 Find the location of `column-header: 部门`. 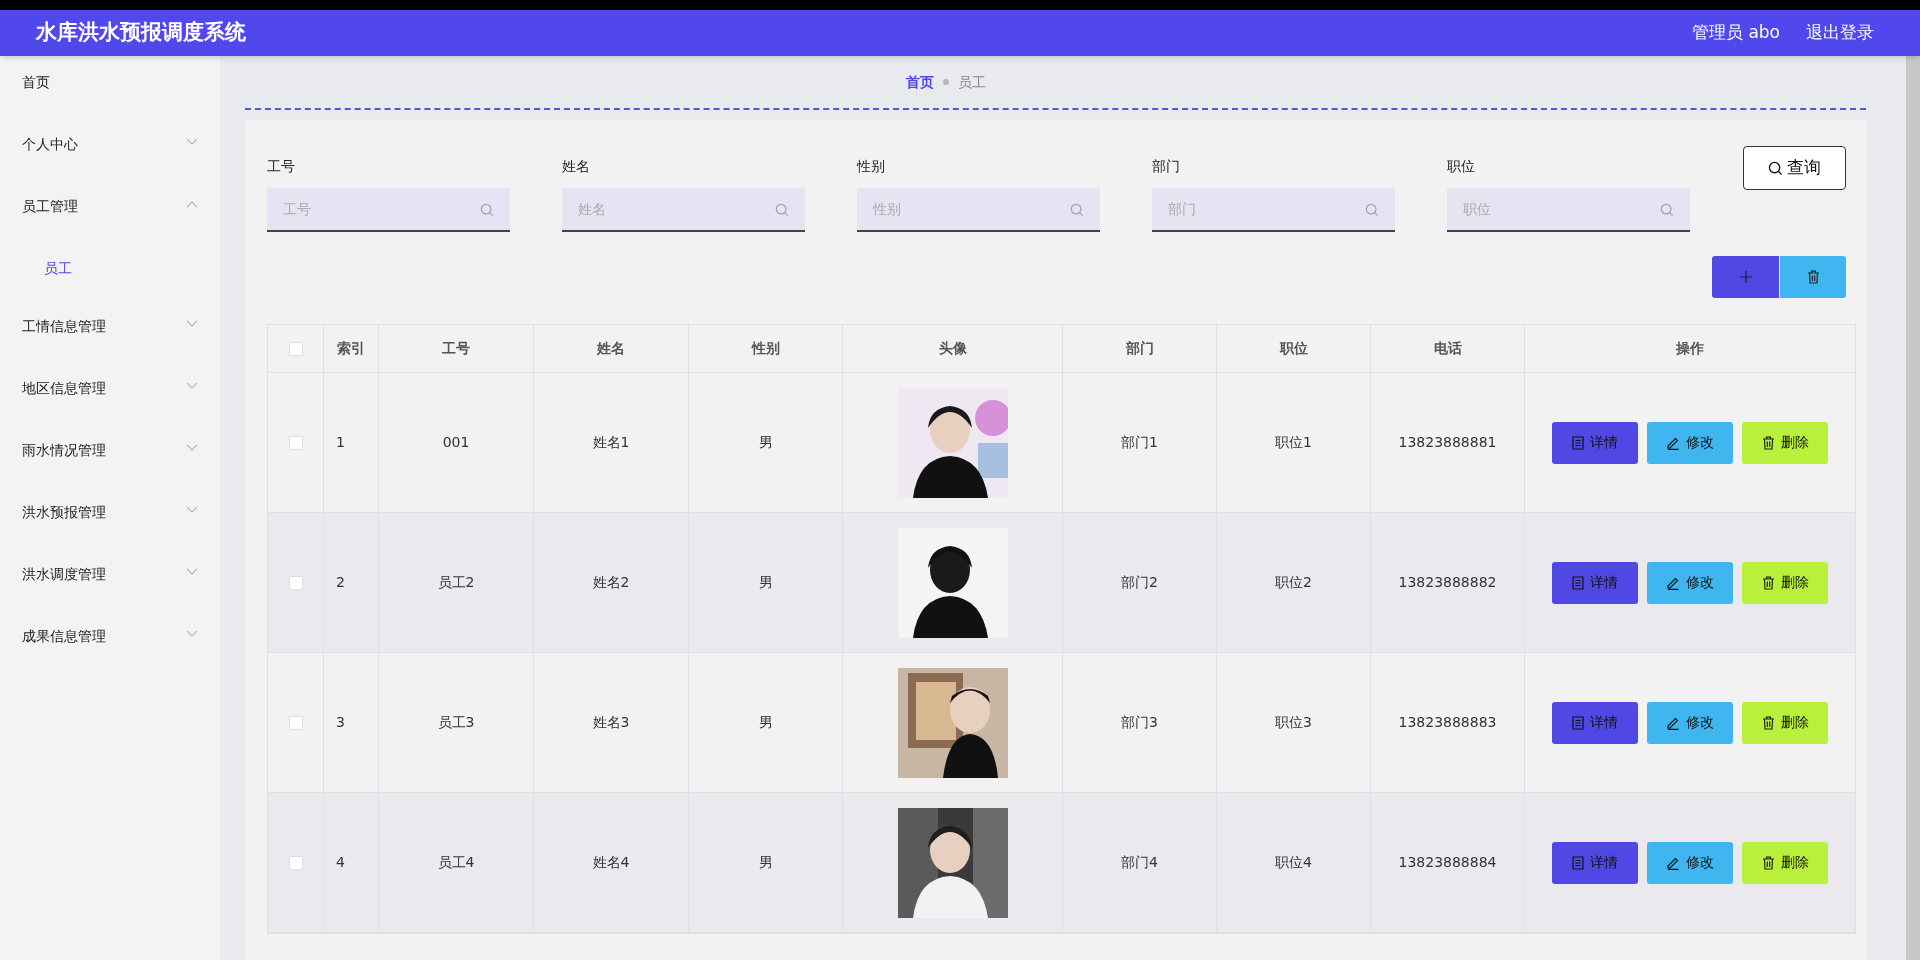

column-header: 部门 is located at coordinates (1140, 348).